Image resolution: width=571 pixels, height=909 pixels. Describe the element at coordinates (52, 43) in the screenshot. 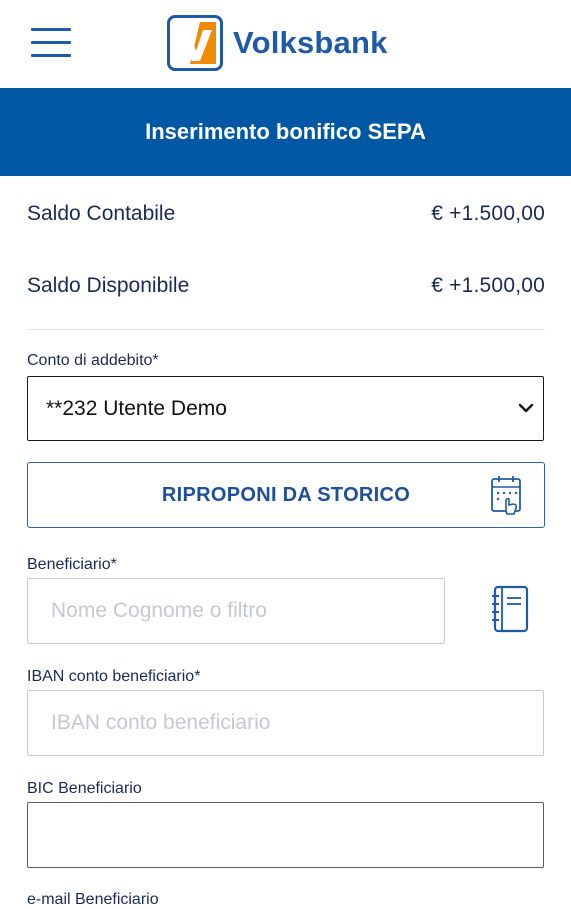

I see `hamburger-menu-icon` at that location.